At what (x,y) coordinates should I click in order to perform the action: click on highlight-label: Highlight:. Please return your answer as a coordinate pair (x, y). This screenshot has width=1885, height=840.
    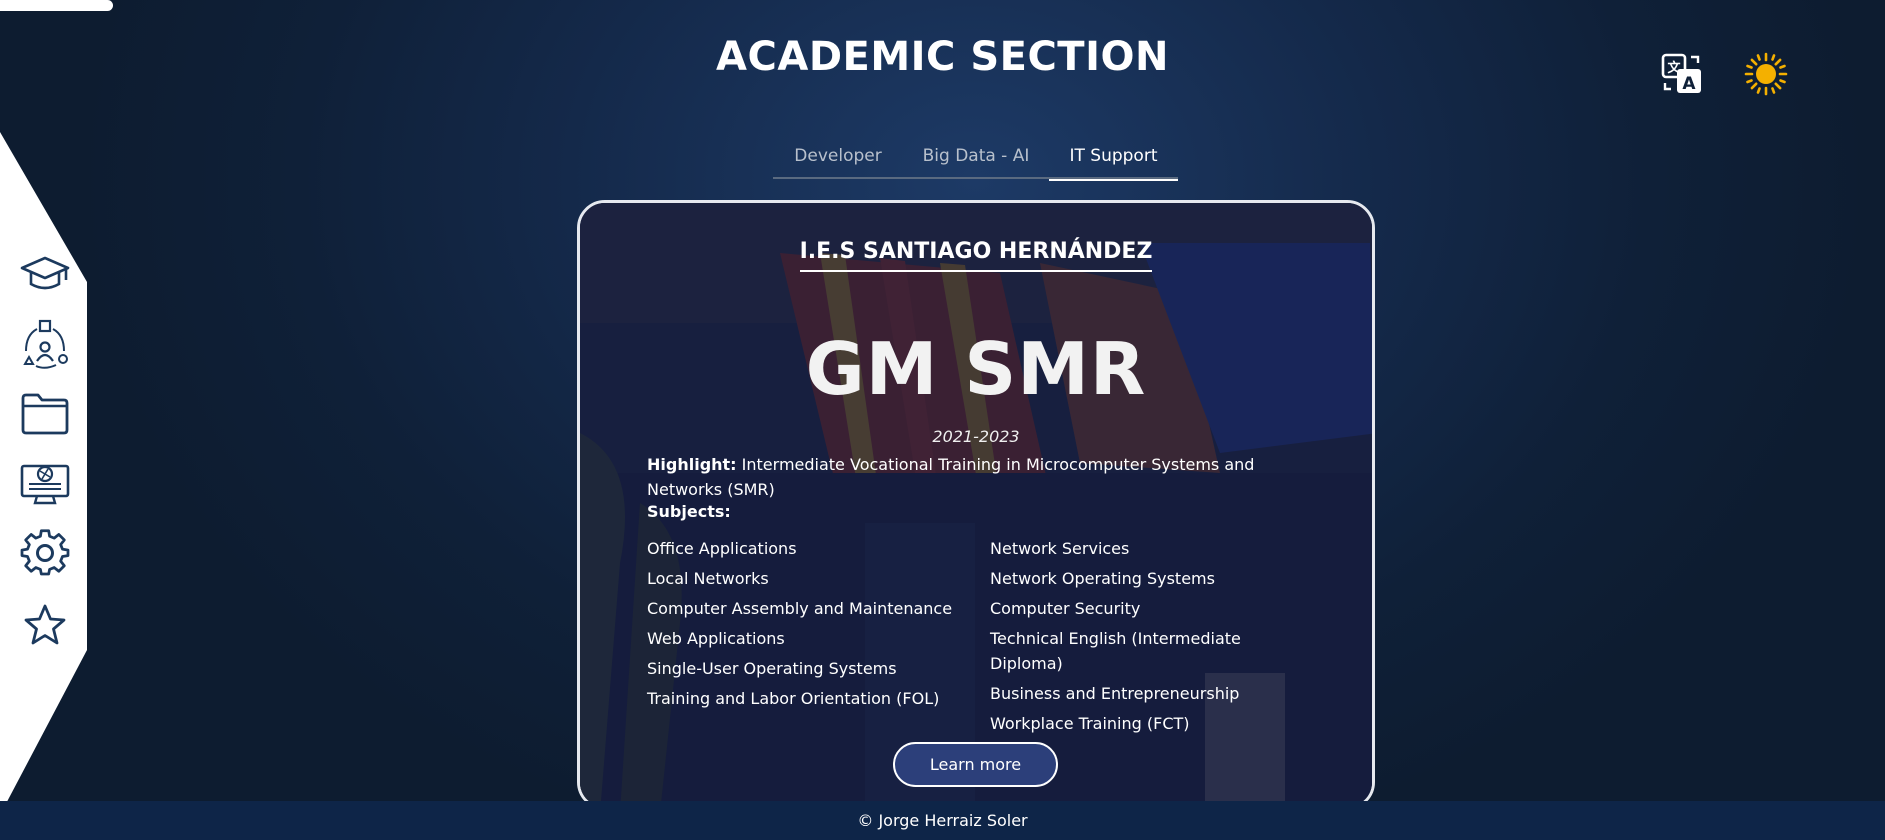
    Looking at the image, I should click on (692, 464).